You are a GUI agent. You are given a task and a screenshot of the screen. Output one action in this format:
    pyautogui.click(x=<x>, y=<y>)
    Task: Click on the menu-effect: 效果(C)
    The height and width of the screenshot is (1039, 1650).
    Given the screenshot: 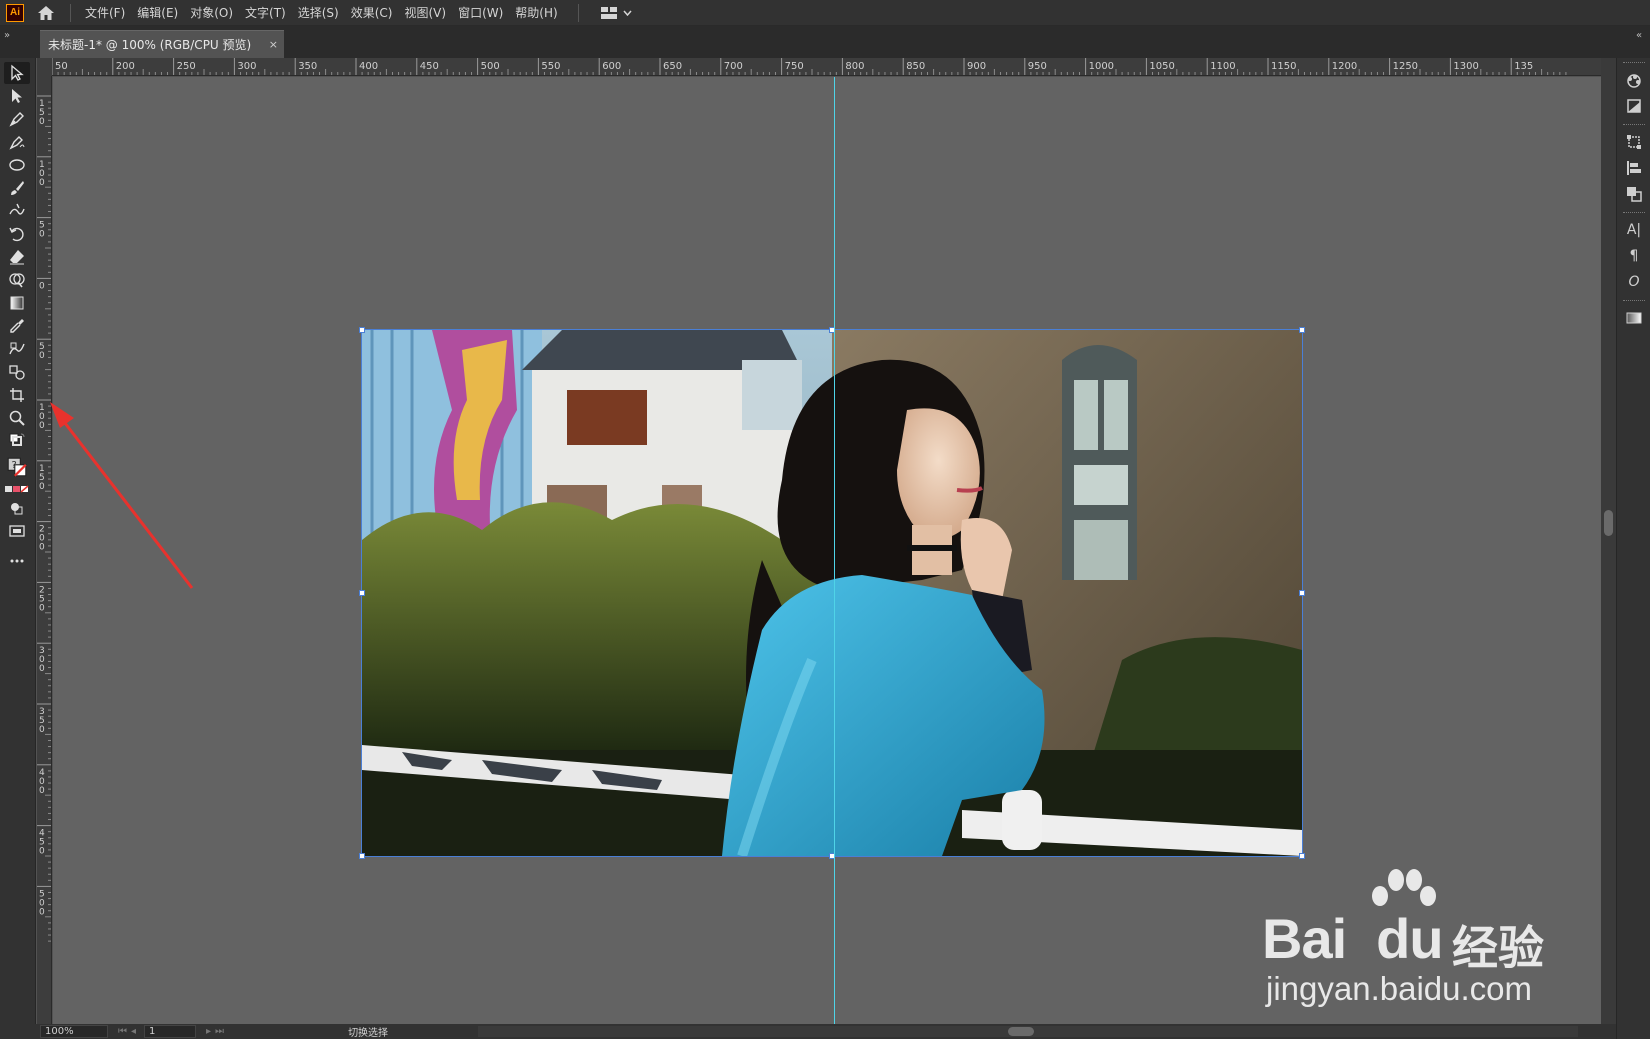 What is the action you would take?
    pyautogui.click(x=372, y=13)
    